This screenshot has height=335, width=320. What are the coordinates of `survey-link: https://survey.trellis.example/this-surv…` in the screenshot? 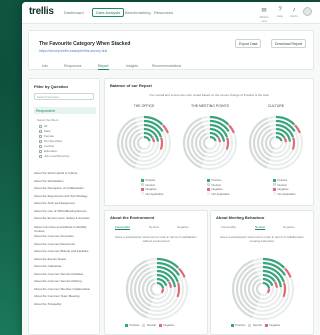 It's located at (73, 51).